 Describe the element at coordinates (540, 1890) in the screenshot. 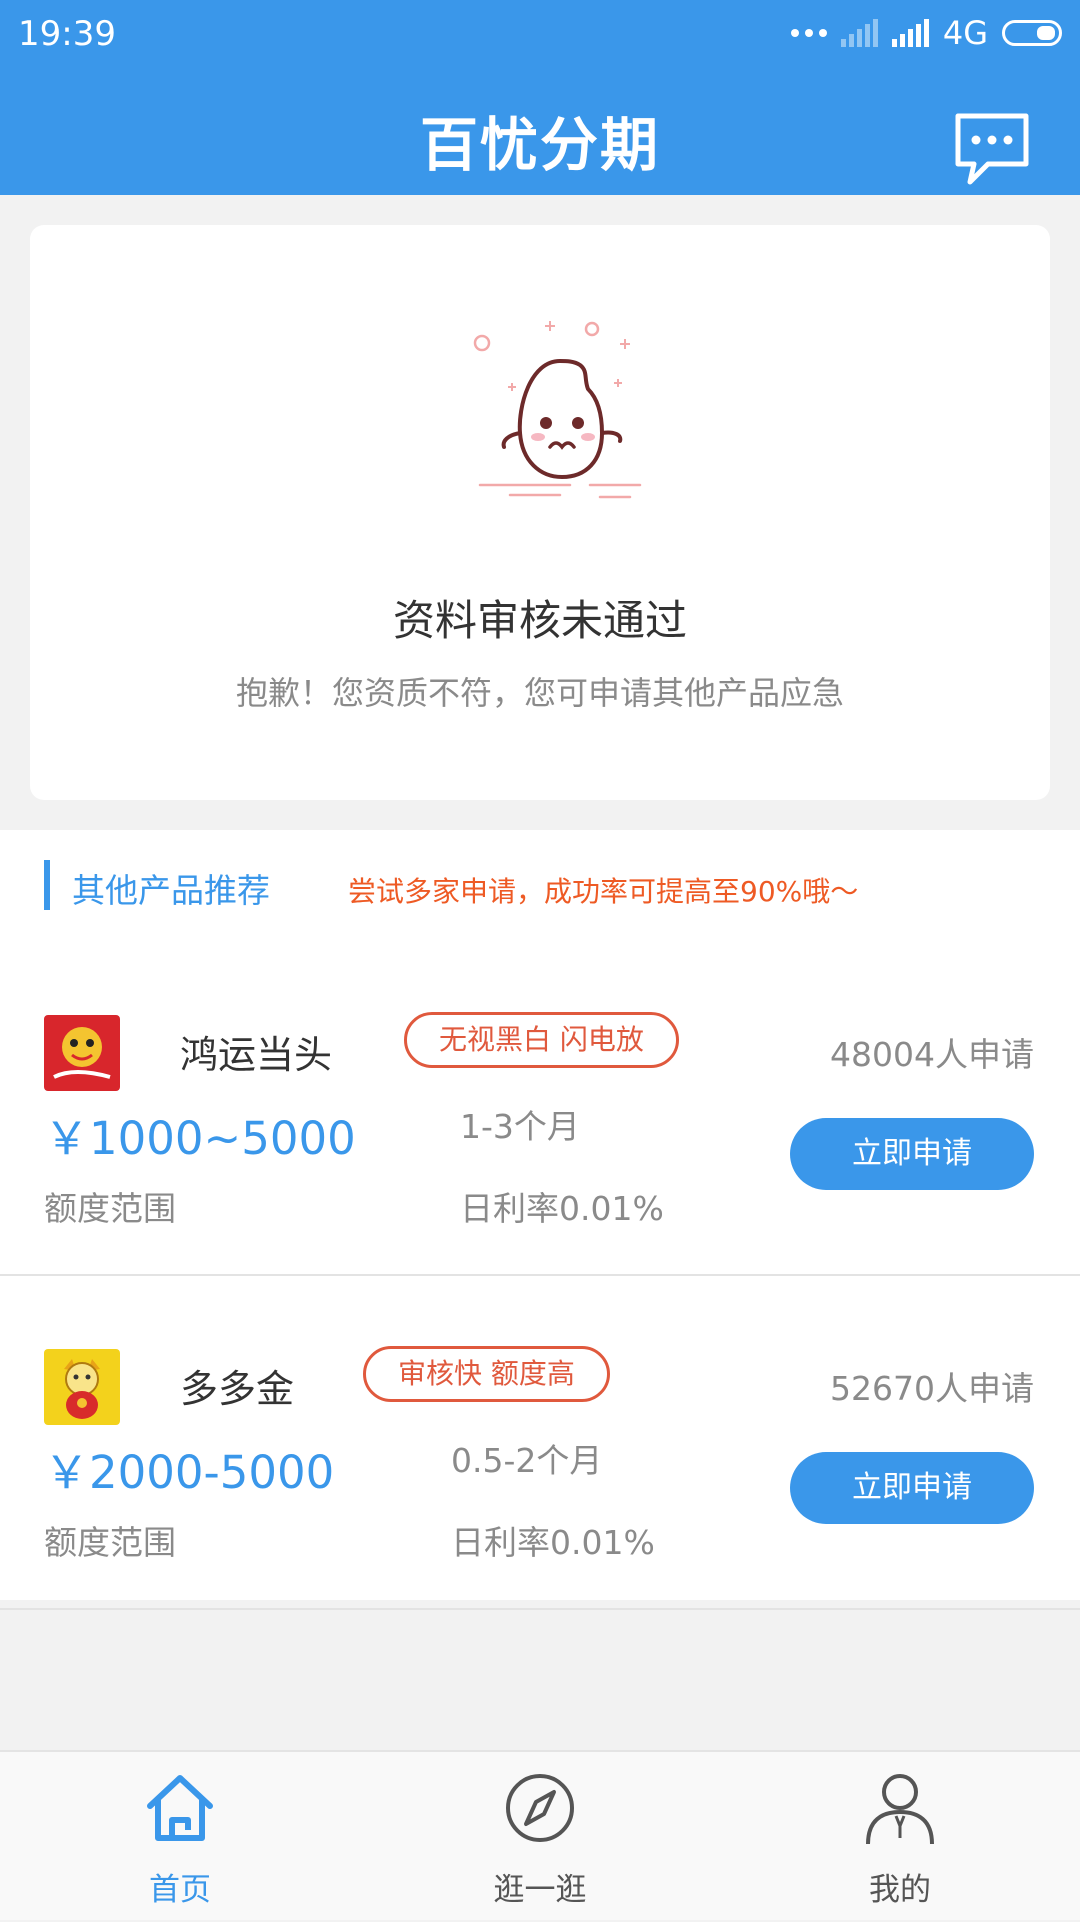

I see `tab-label: 逛一逛` at that location.